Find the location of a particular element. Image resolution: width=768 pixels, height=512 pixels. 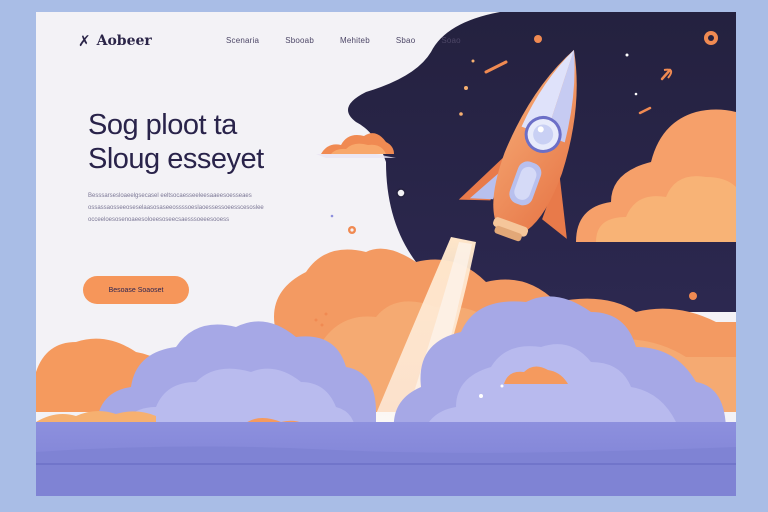

nav-item-5: Soao is located at coordinates (450, 40).